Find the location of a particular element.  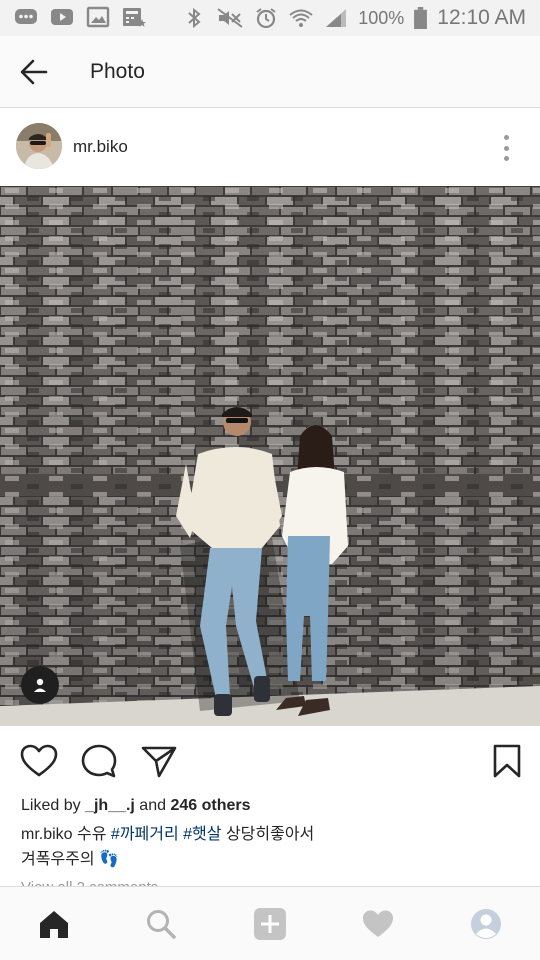

tagged-people-button is located at coordinates (40, 685).